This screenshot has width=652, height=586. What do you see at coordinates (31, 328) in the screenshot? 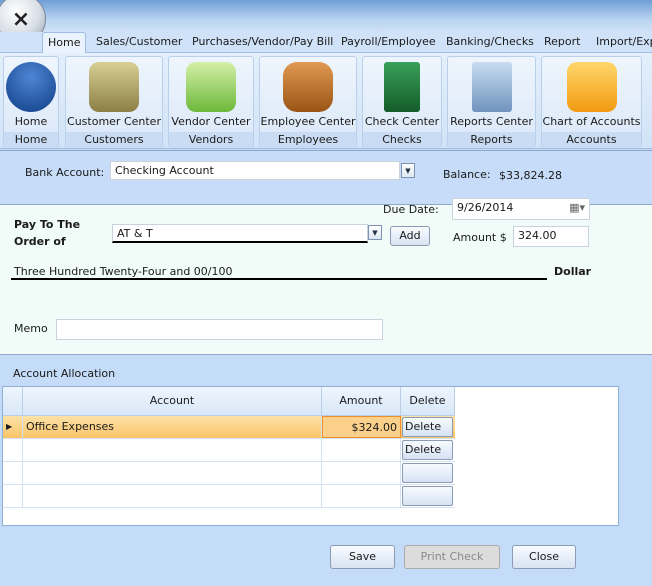
I see `memo-label: Memo` at bounding box center [31, 328].